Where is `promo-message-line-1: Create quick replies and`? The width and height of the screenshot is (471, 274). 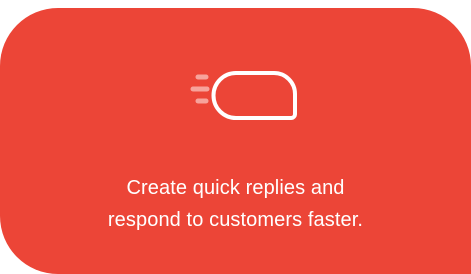 promo-message-line-1: Create quick replies and is located at coordinates (235, 188).